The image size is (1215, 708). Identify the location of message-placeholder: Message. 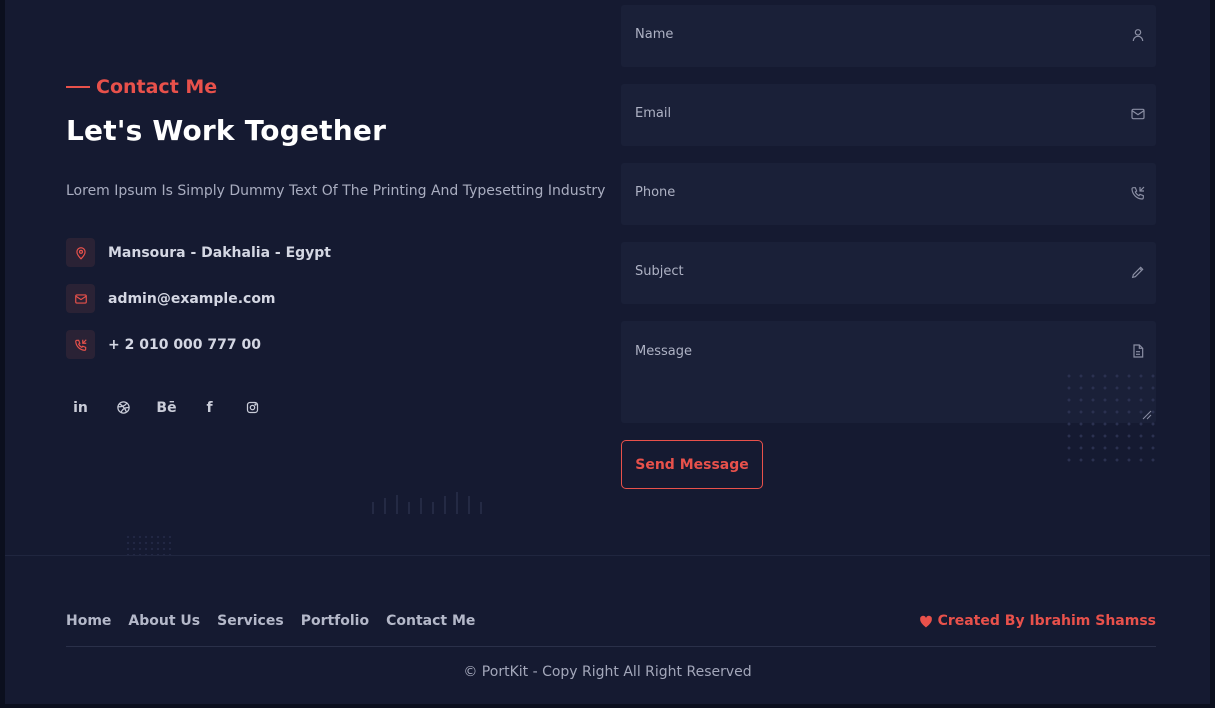
(663, 351).